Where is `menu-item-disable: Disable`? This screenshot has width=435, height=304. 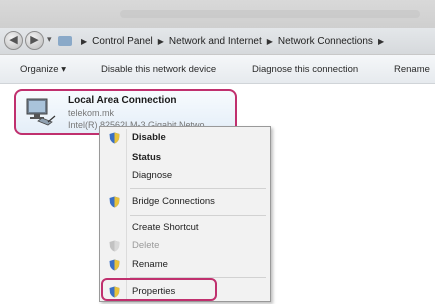
menu-item-disable: Disable is located at coordinates (185, 138).